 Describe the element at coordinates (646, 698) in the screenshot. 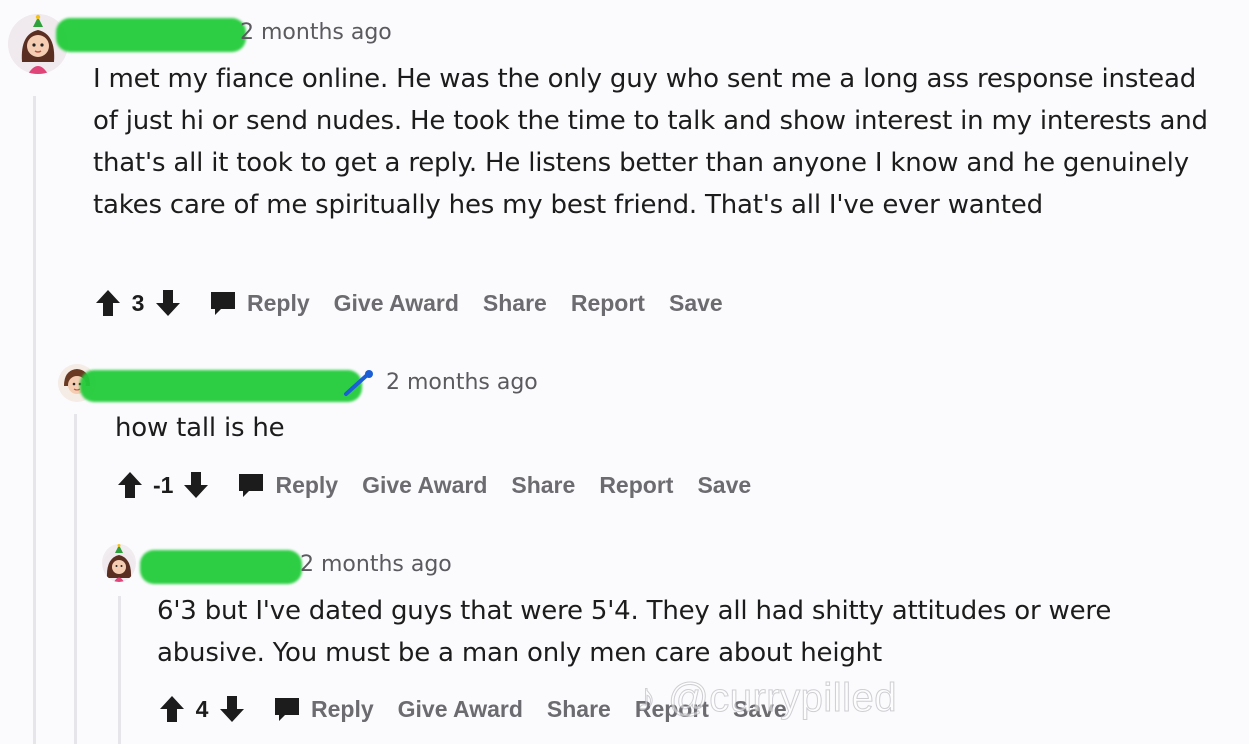

I see `tiktok-logo-icon: ♪` at that location.